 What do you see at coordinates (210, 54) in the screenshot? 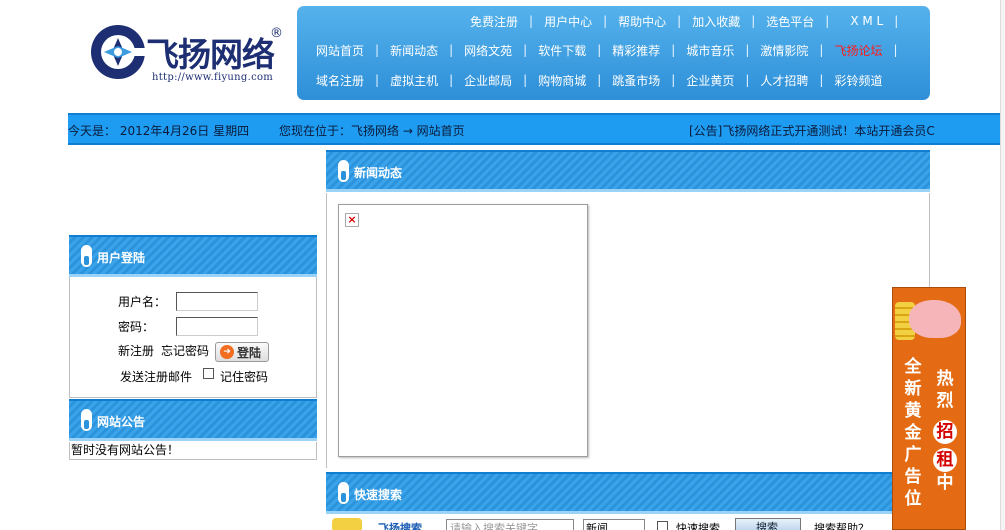
I see `logo-text: 飞扬网络` at bounding box center [210, 54].